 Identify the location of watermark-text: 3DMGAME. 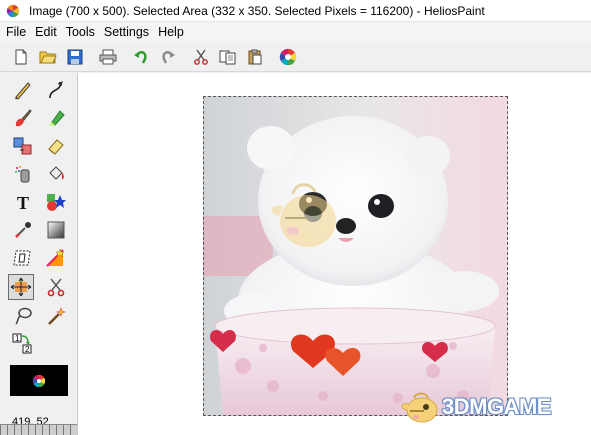
(496, 406).